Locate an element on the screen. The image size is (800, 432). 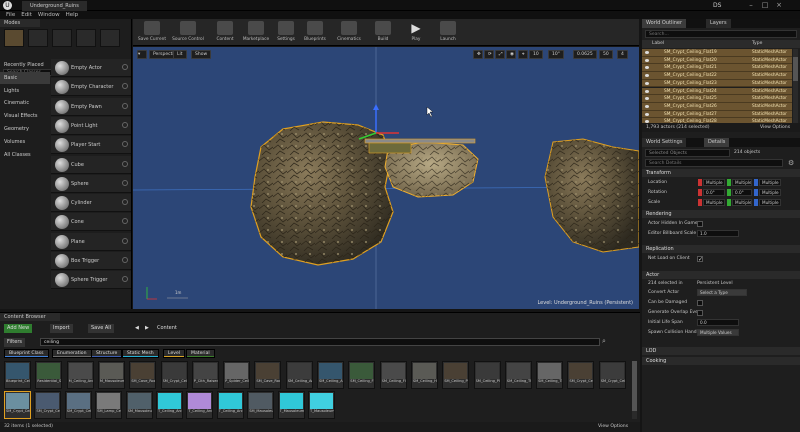
asset-tile: SM_Ceiling_Arch_E is located at coordinates (330, 375).